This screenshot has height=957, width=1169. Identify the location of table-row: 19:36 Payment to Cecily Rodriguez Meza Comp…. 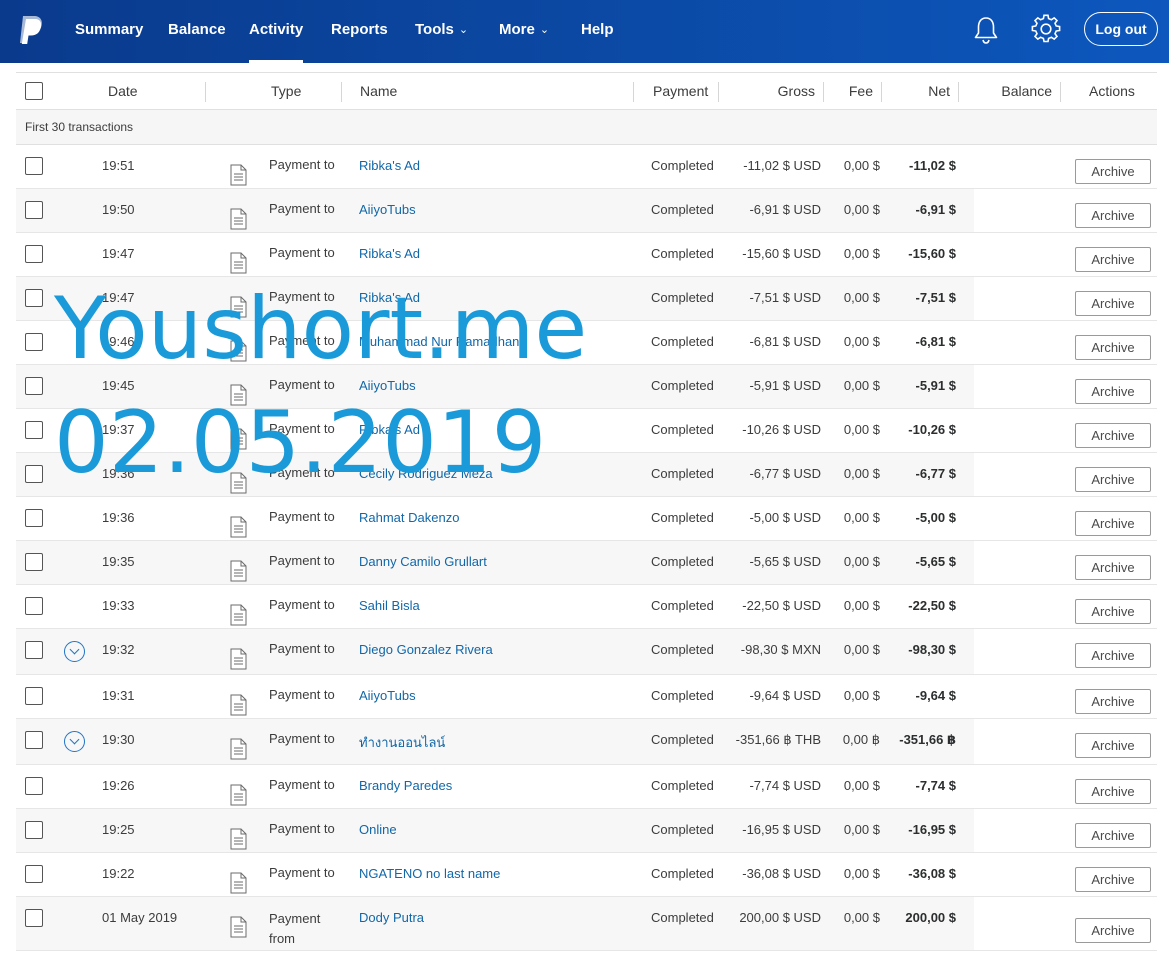
(586, 475).